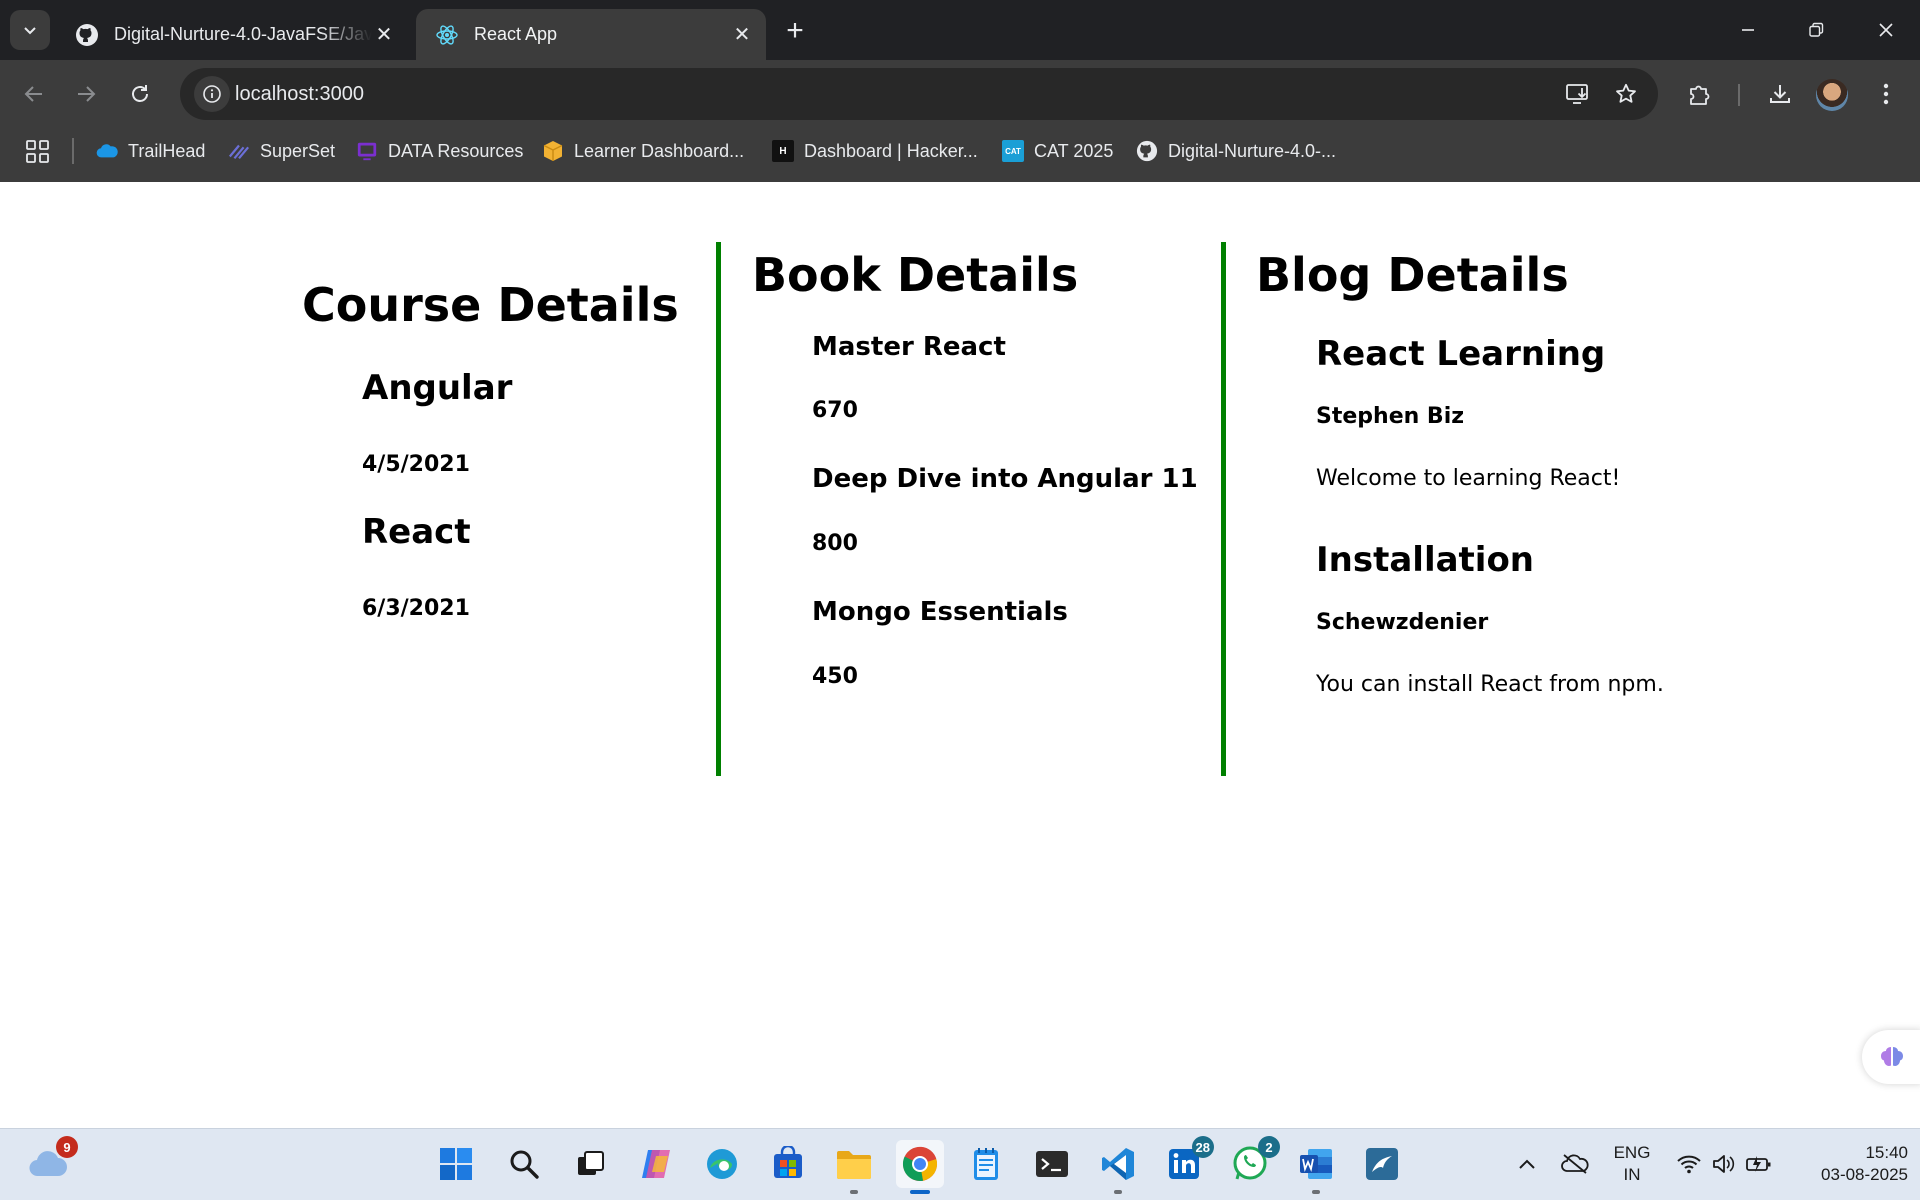 This screenshot has width=1920, height=1200. Describe the element at coordinates (1739, 95) in the screenshot. I see `toolbar-divider` at that location.